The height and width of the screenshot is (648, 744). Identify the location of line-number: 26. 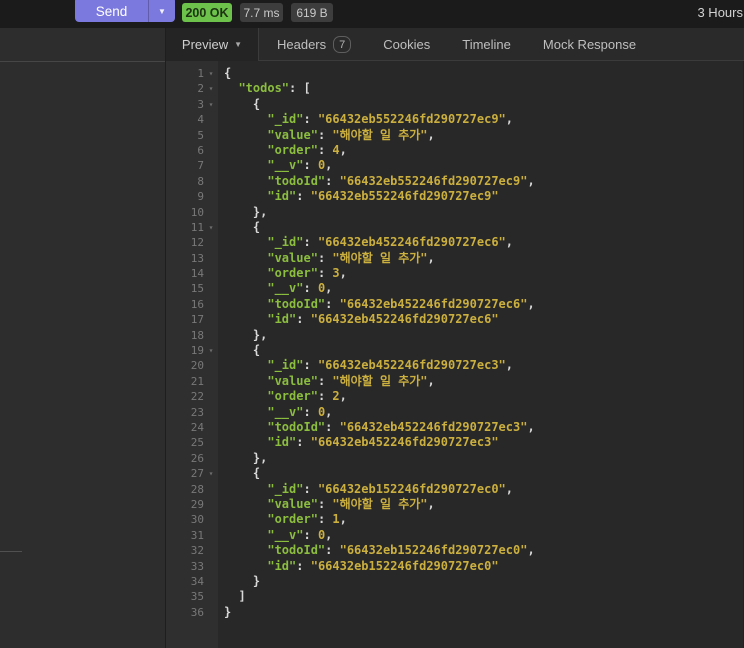
(197, 458).